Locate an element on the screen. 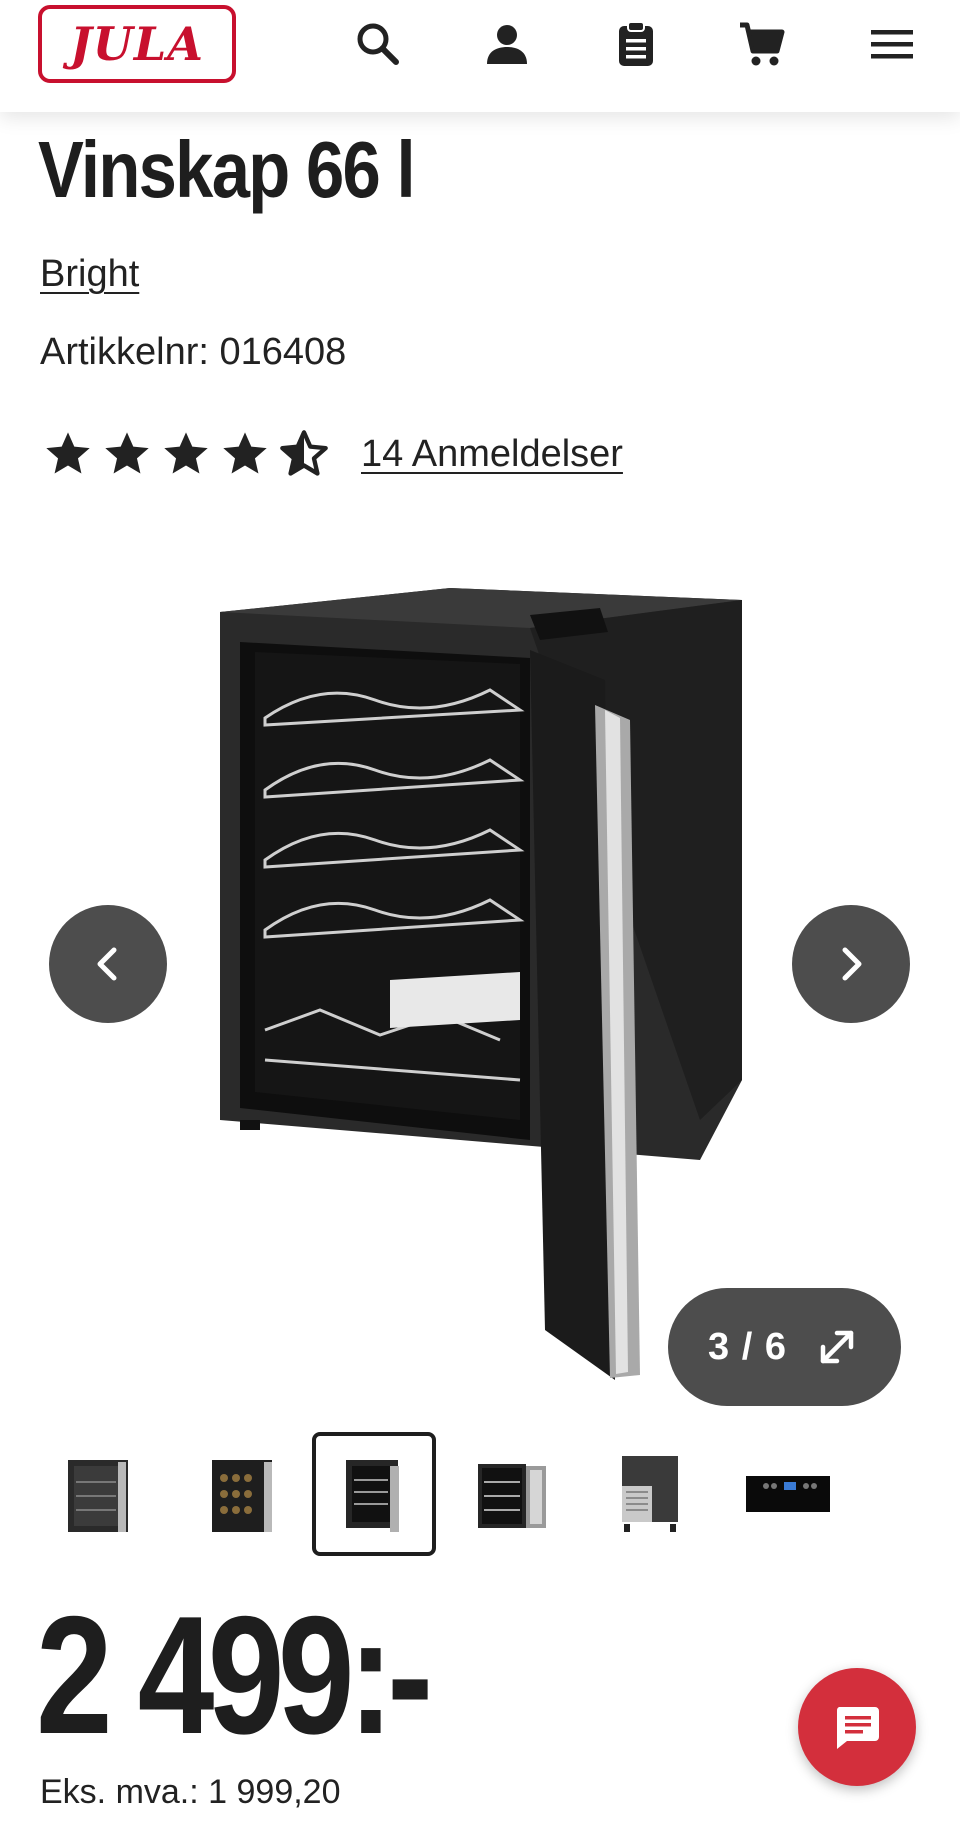 Image resolution: width=960 pixels, height=1829 pixels. chat-icon is located at coordinates (857, 1728).